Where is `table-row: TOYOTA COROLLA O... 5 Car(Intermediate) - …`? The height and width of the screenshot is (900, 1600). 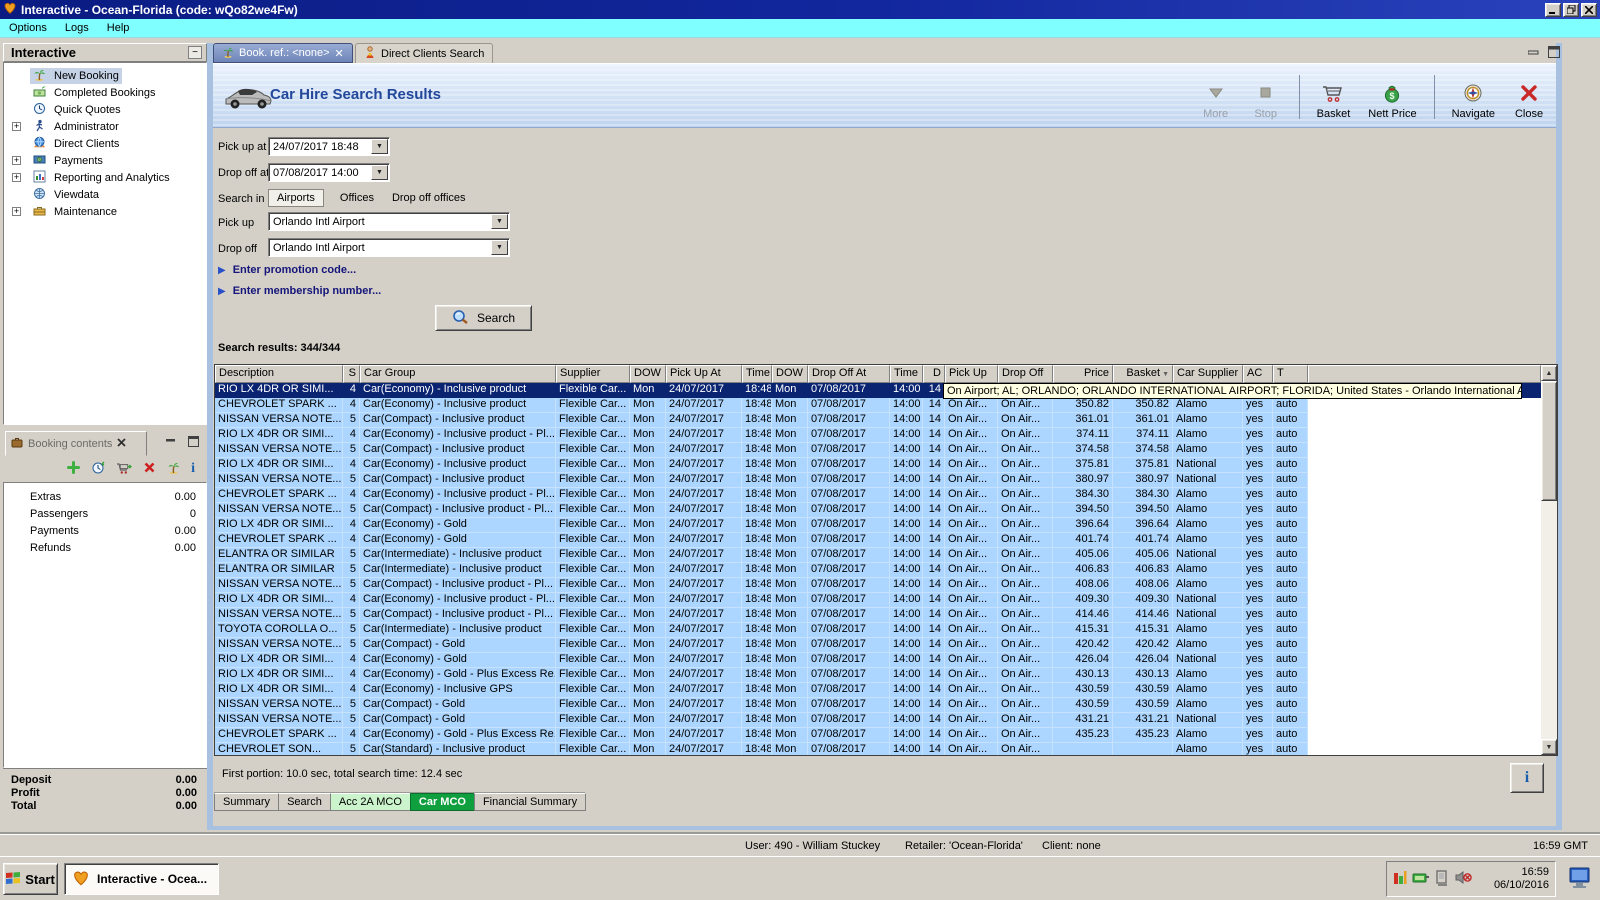
table-row: TOYOTA COROLLA O... 5 Car(Intermediate) - … is located at coordinates (878, 630).